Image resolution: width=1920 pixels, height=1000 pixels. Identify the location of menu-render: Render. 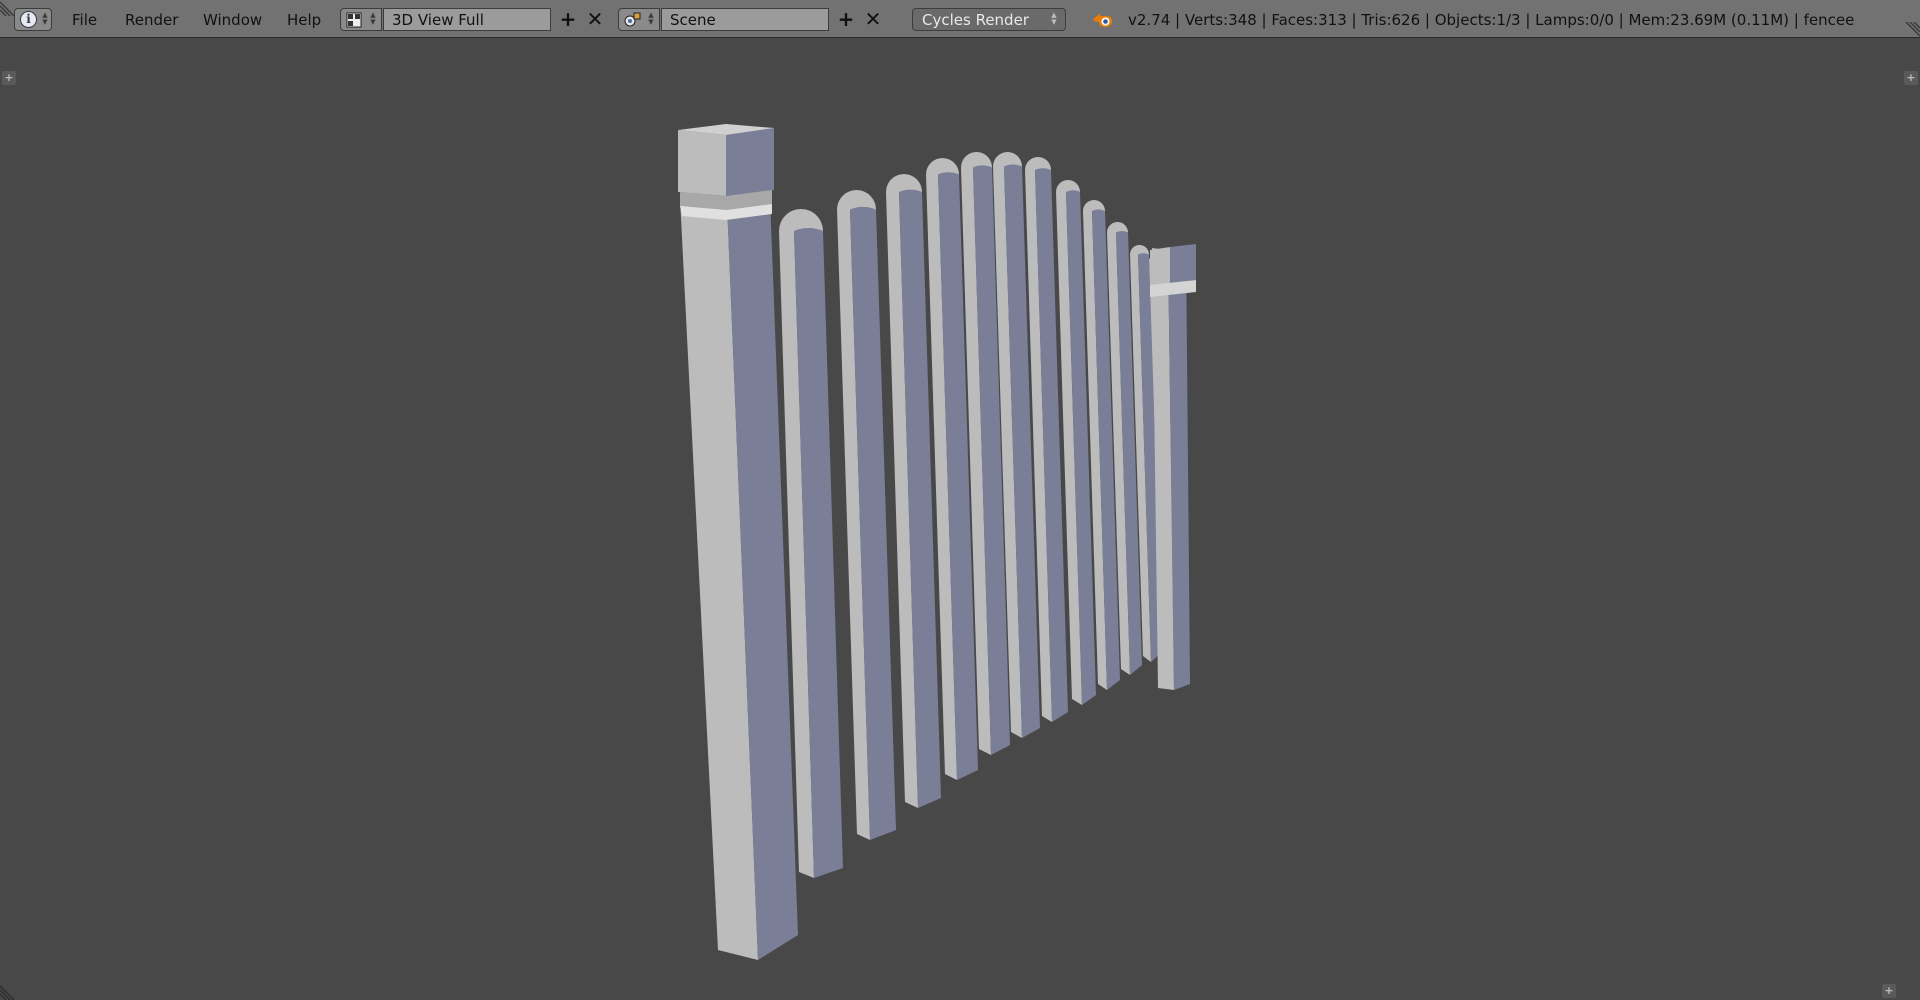
(151, 20).